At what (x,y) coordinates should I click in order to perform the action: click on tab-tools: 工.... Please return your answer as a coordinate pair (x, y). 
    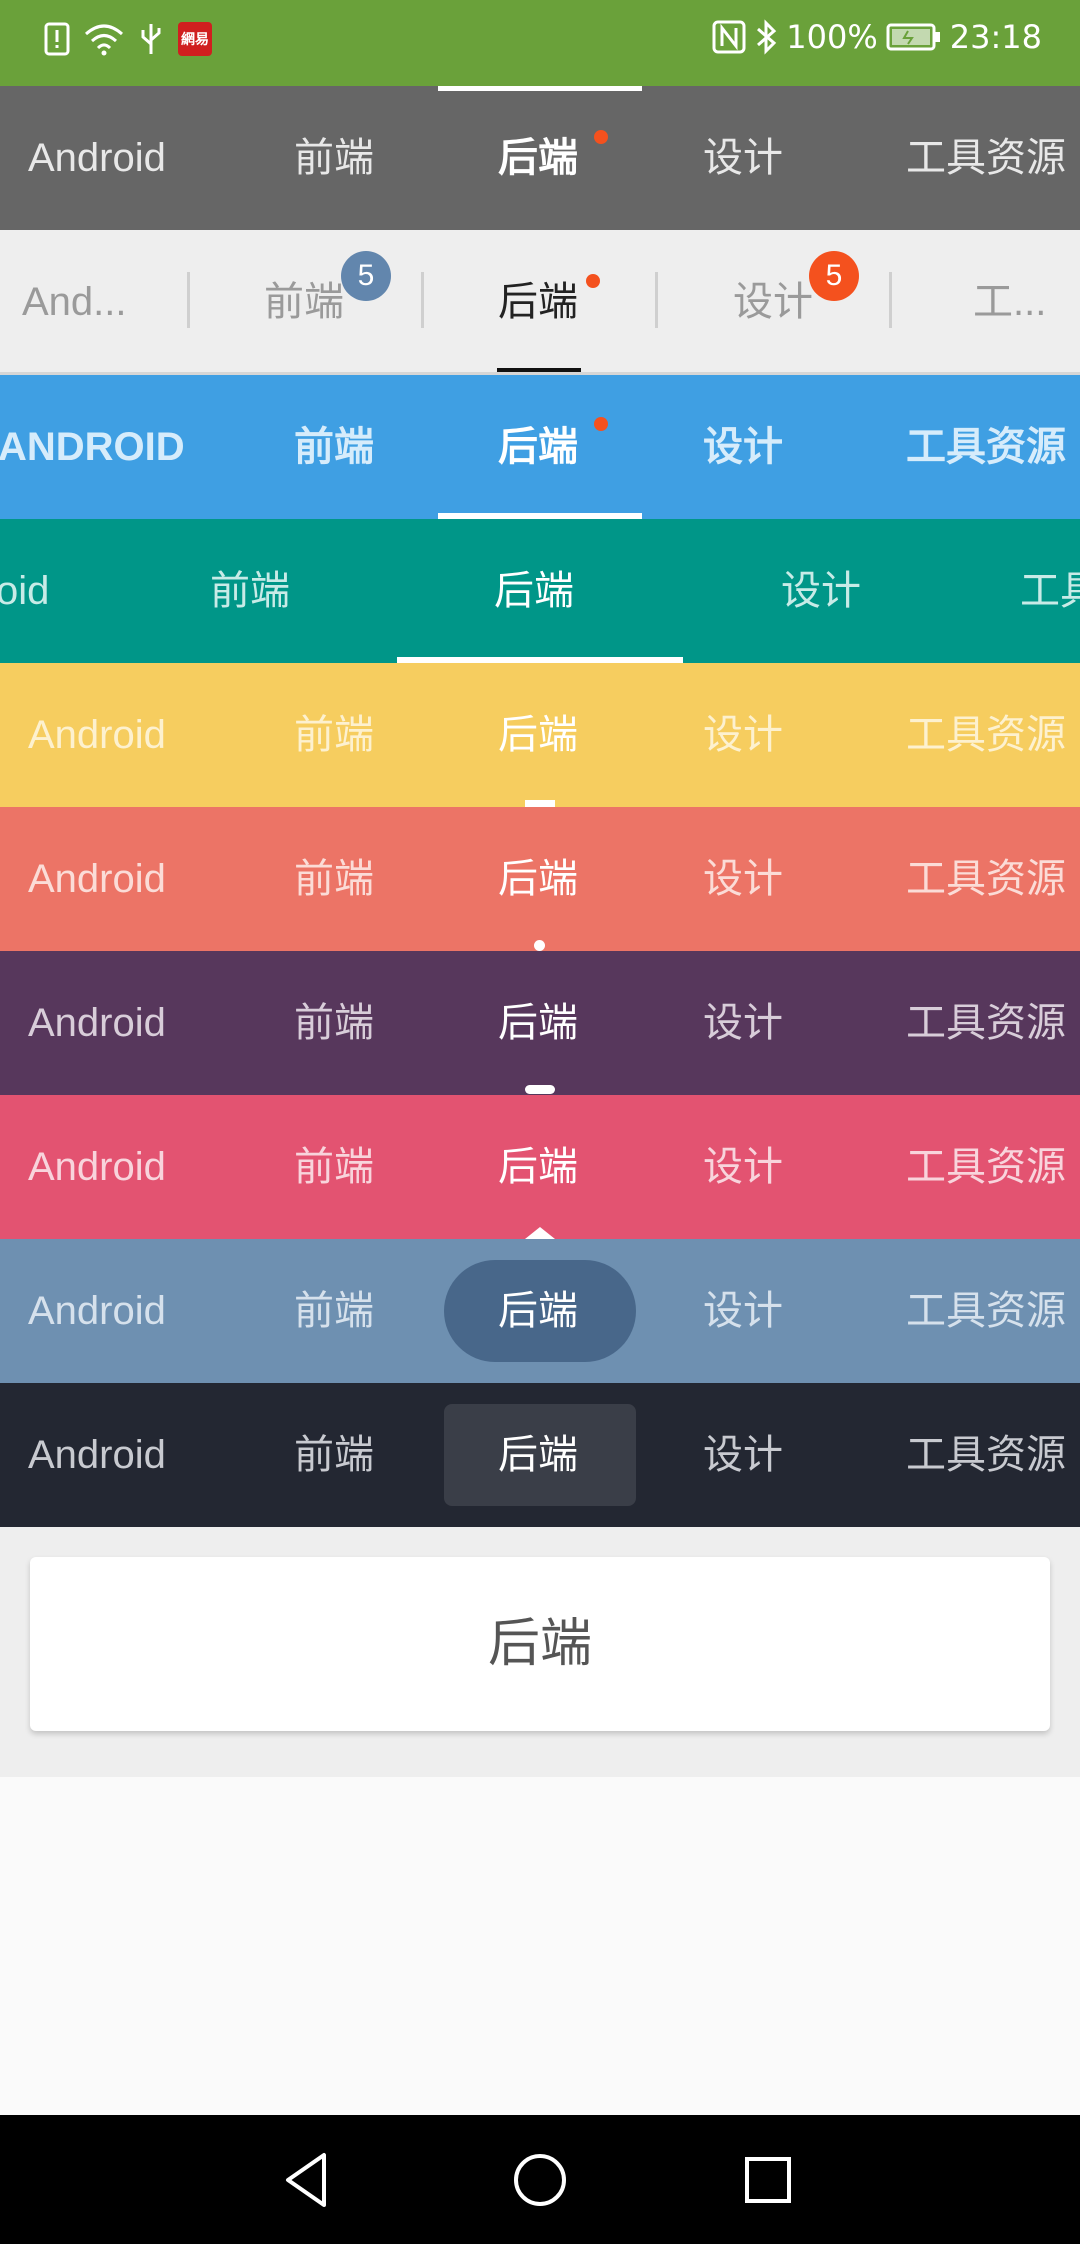
    Looking at the image, I should click on (1009, 301).